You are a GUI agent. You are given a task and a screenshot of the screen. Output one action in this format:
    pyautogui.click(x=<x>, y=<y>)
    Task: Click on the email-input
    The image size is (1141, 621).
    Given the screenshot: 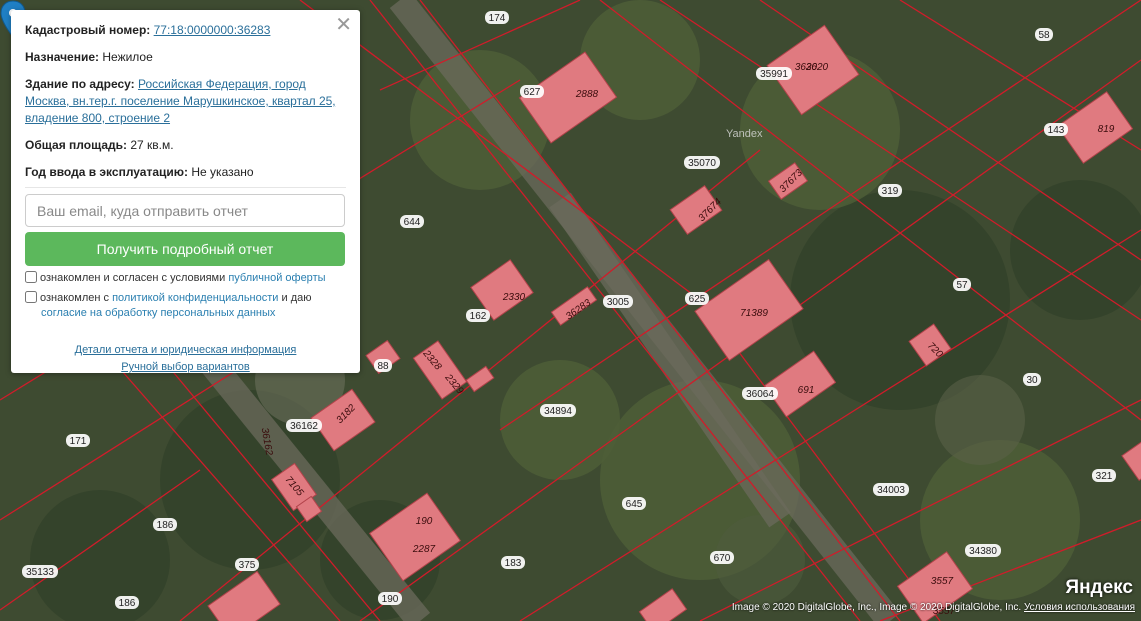 What is the action you would take?
    pyautogui.click(x=185, y=210)
    